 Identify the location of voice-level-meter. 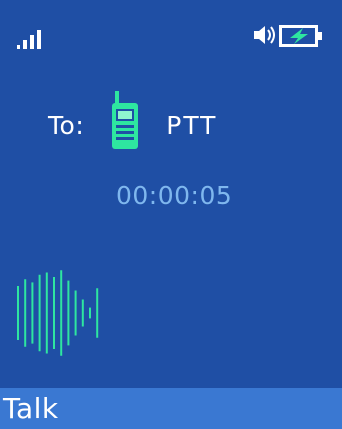
(58, 313).